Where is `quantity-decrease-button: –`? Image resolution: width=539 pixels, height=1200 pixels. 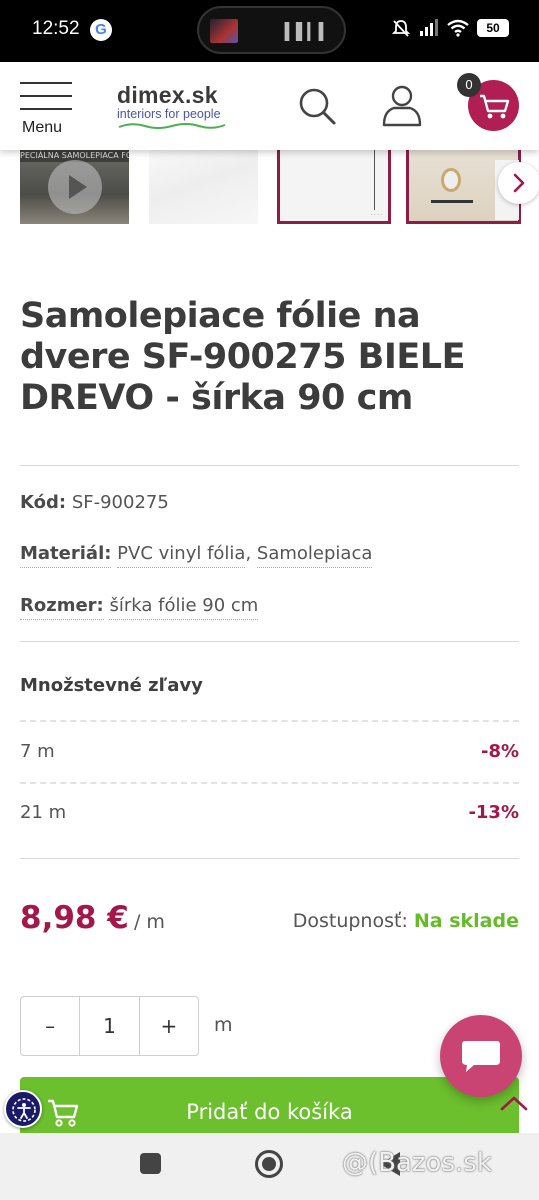
quantity-decrease-button: – is located at coordinates (50, 1026).